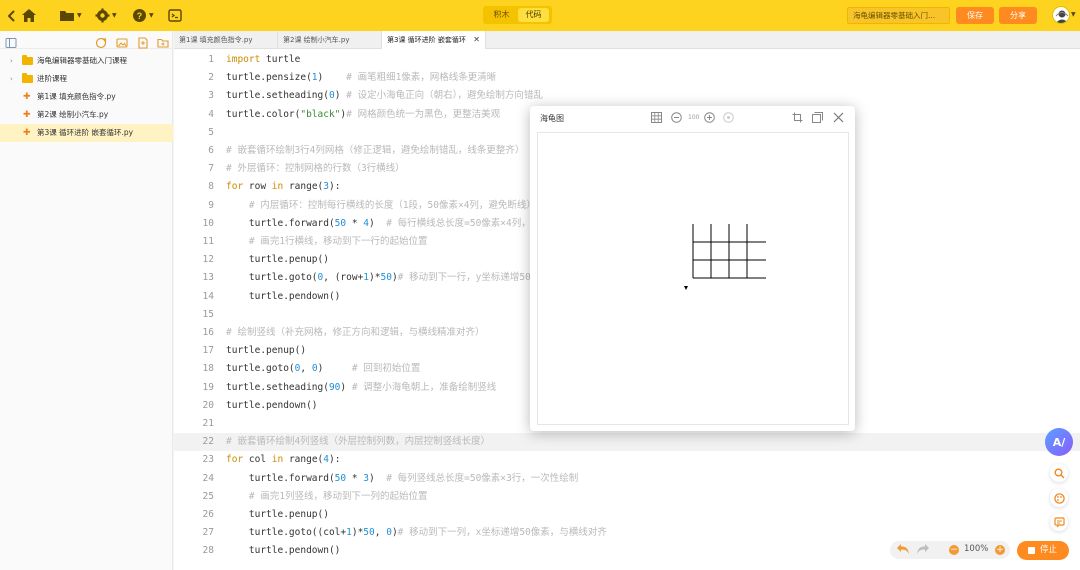  I want to click on mode-tab-blocks: 积木, so click(501, 15).